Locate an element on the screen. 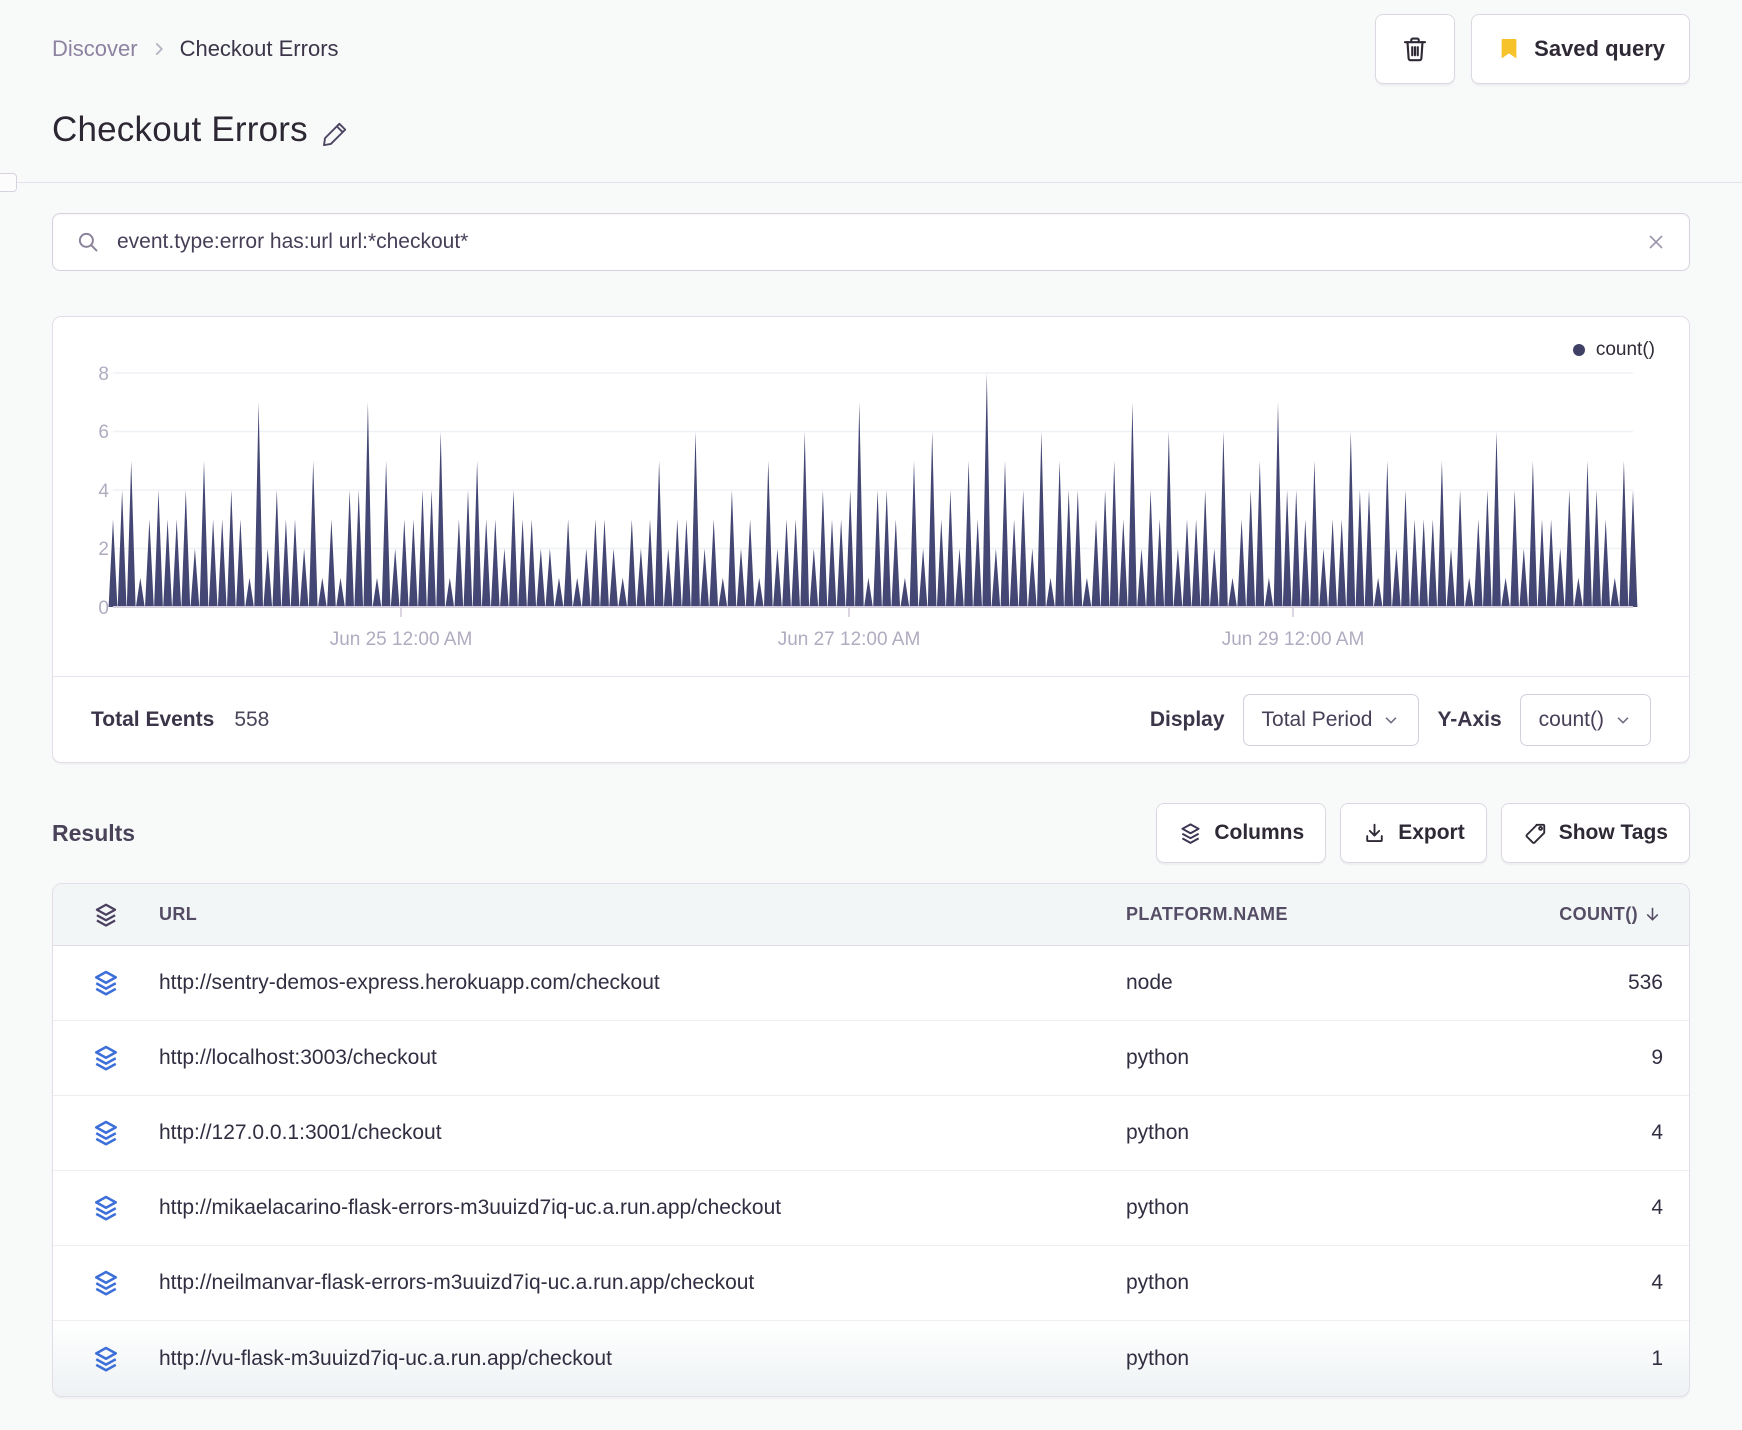 The width and height of the screenshot is (1742, 1430). total-events-value: 558 is located at coordinates (252, 719).